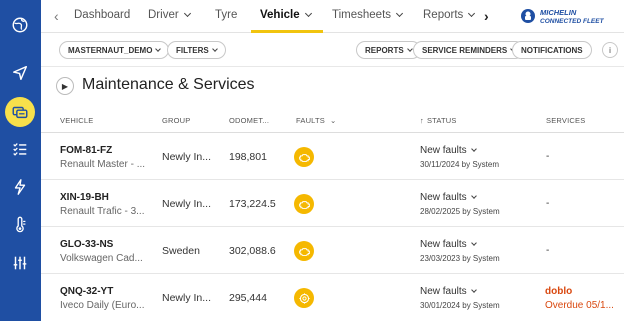  What do you see at coordinates (443, 15) in the screenshot?
I see `tab-label: Reports` at bounding box center [443, 15].